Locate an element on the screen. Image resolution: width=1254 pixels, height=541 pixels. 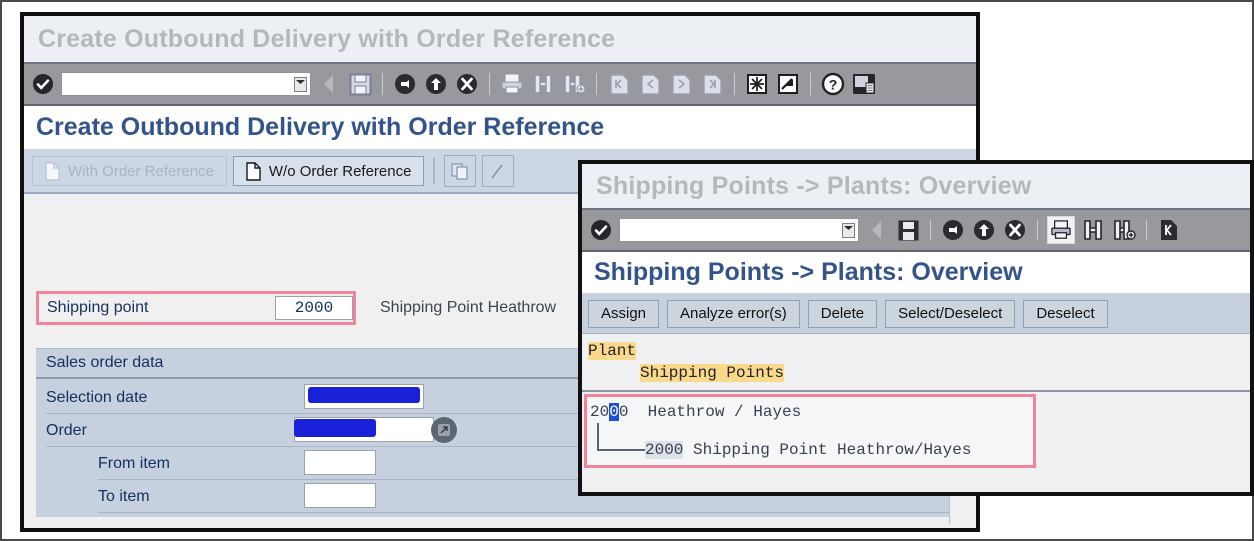
window-title-text-shipping: Shipping Points -> Plants: Overview is located at coordinates (814, 185).